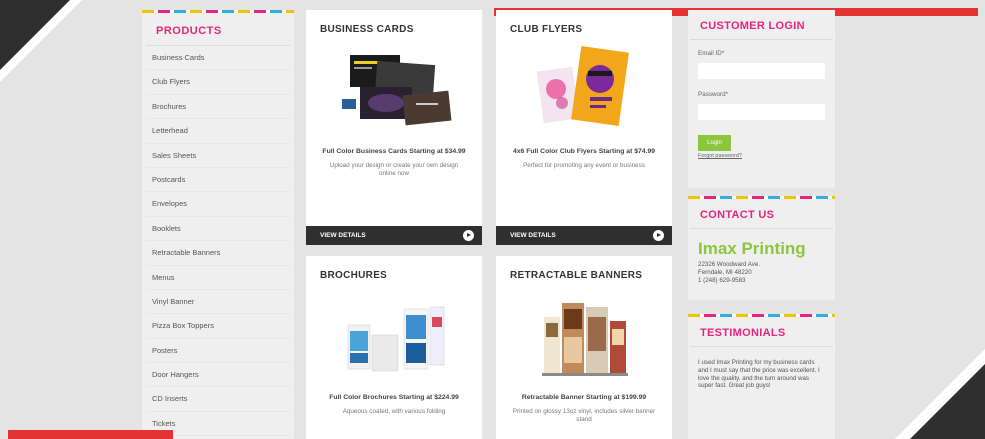 Image resolution: width=985 pixels, height=439 pixels. What do you see at coordinates (218, 82) in the screenshot?
I see `sidebar-item-club-flyers: Club Flyers` at bounding box center [218, 82].